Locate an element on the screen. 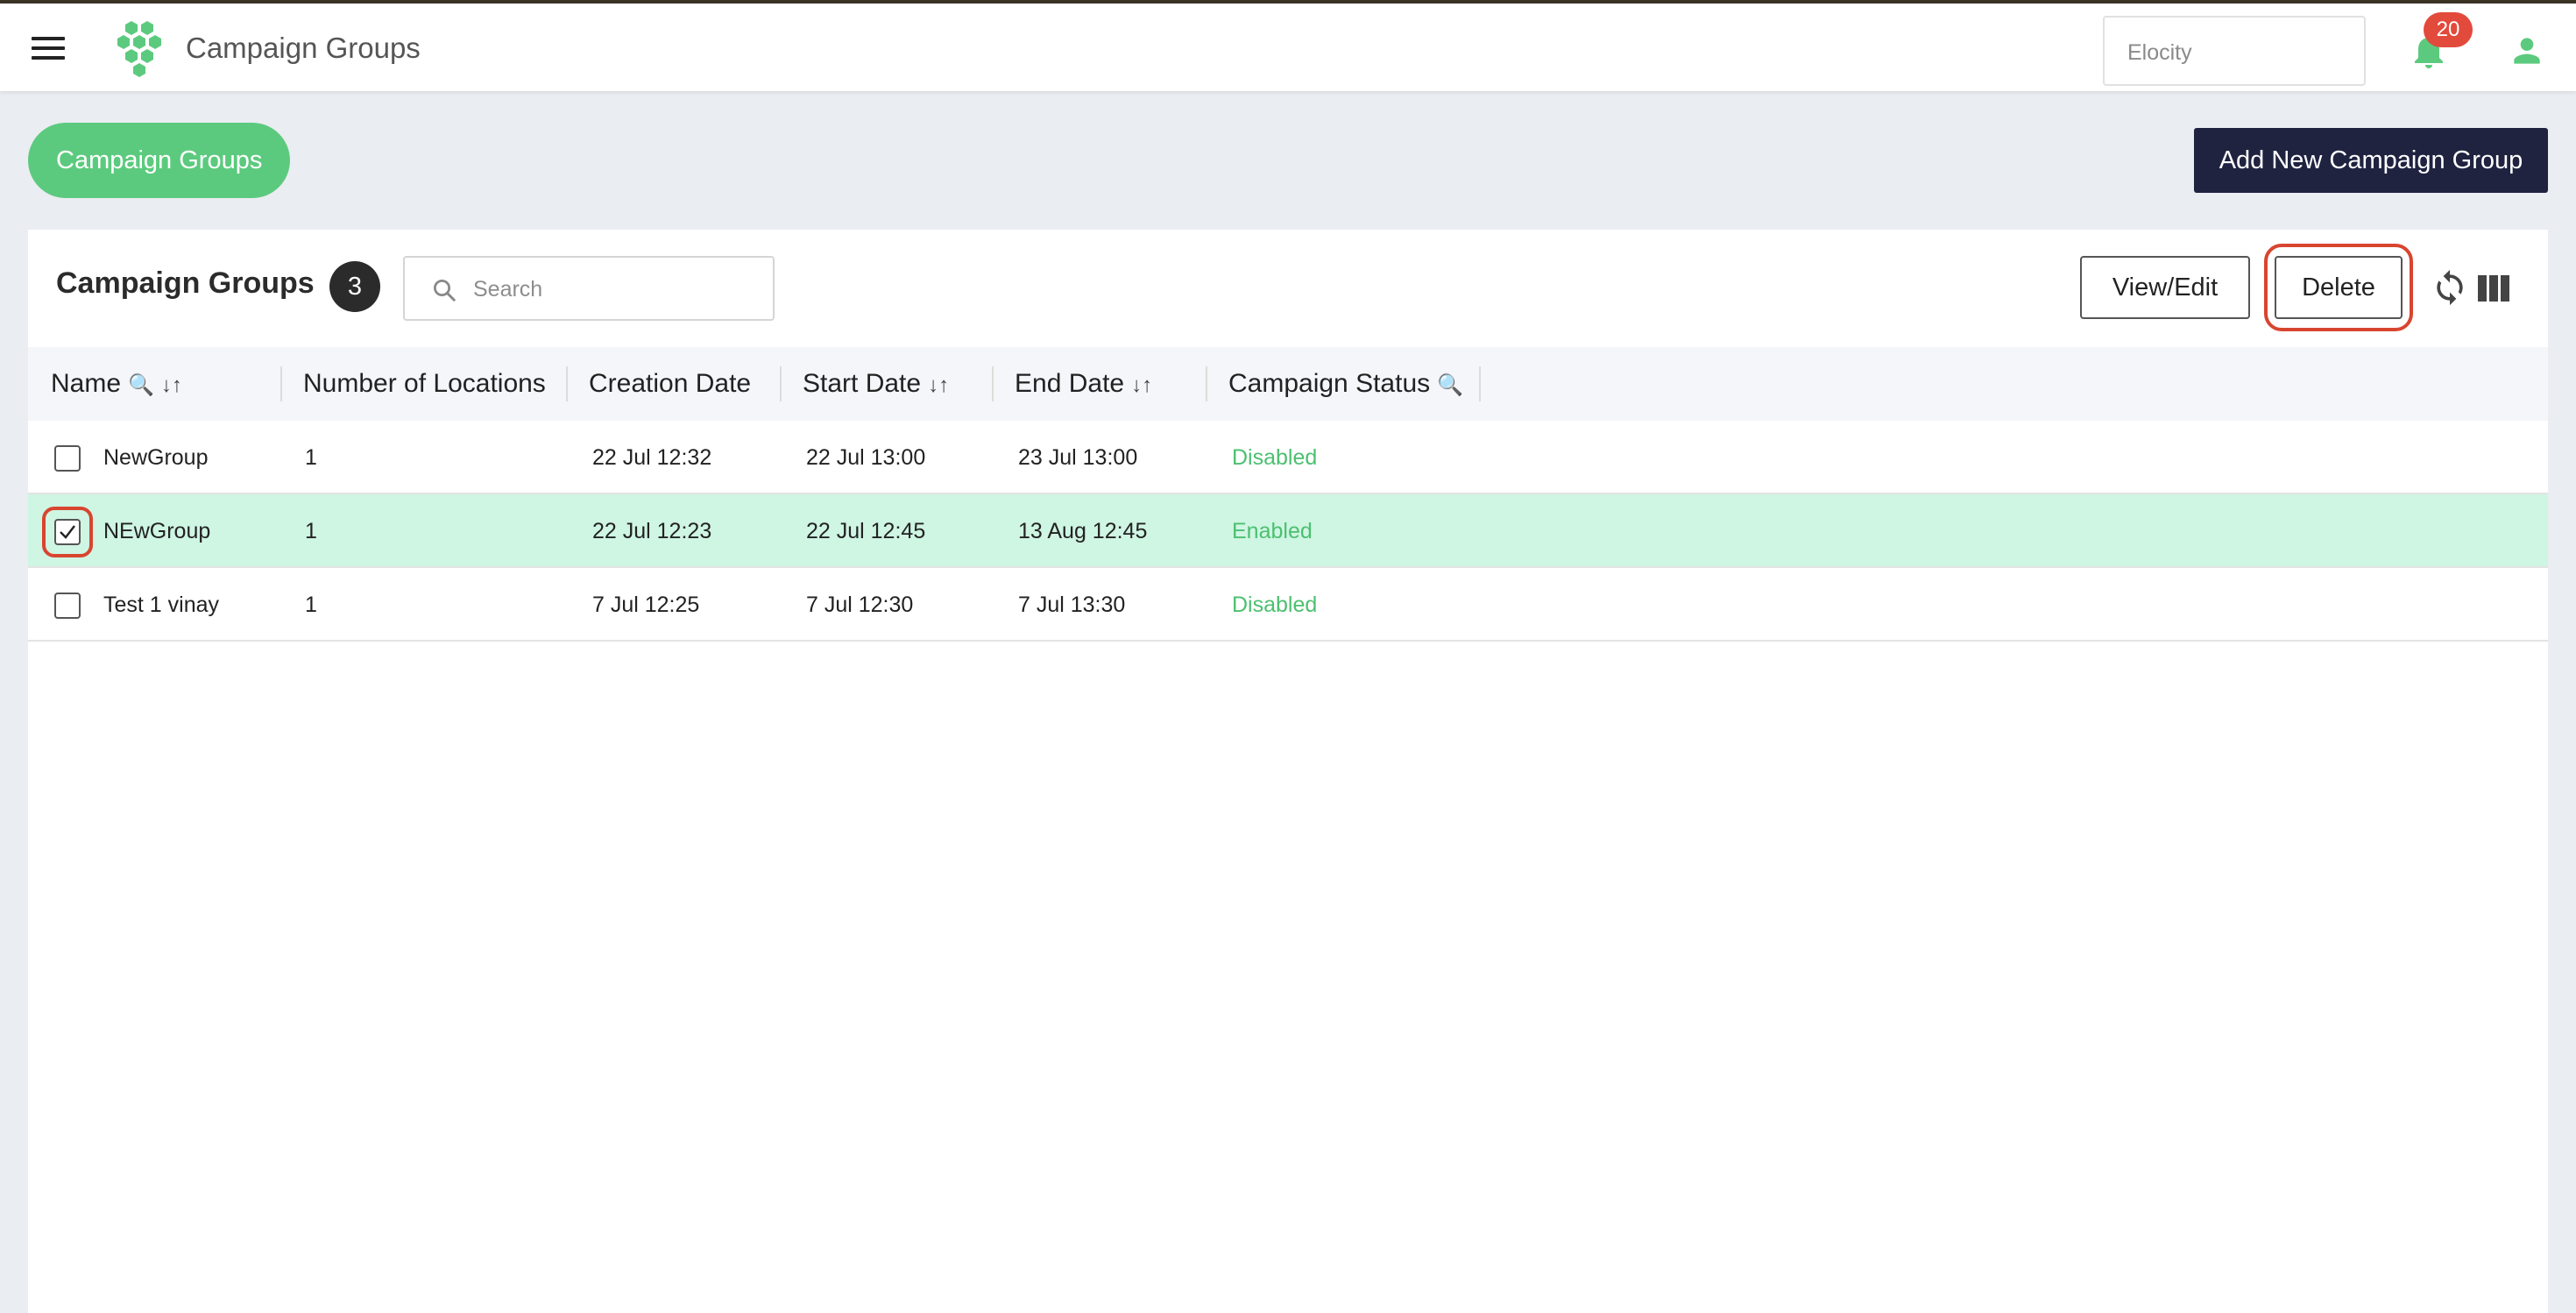  campaign-groups-pill: Campaign Groups is located at coordinates (159, 160).